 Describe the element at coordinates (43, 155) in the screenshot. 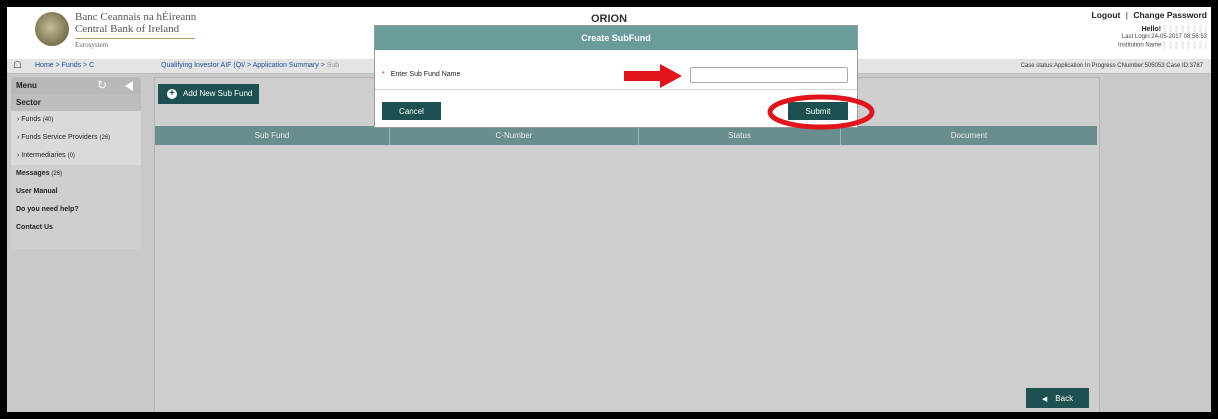

I see `sidebar-item-label: Intermediaries` at that location.